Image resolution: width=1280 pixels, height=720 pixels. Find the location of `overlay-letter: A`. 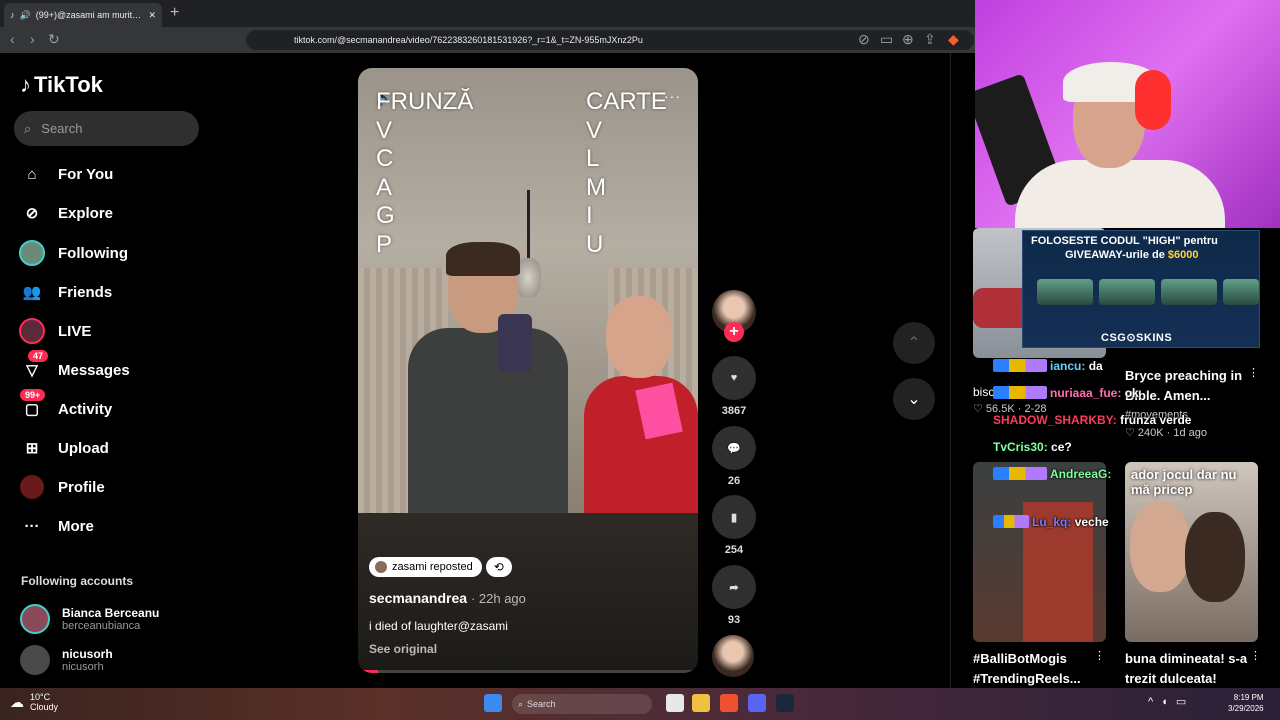

overlay-letter: A is located at coordinates (384, 187).